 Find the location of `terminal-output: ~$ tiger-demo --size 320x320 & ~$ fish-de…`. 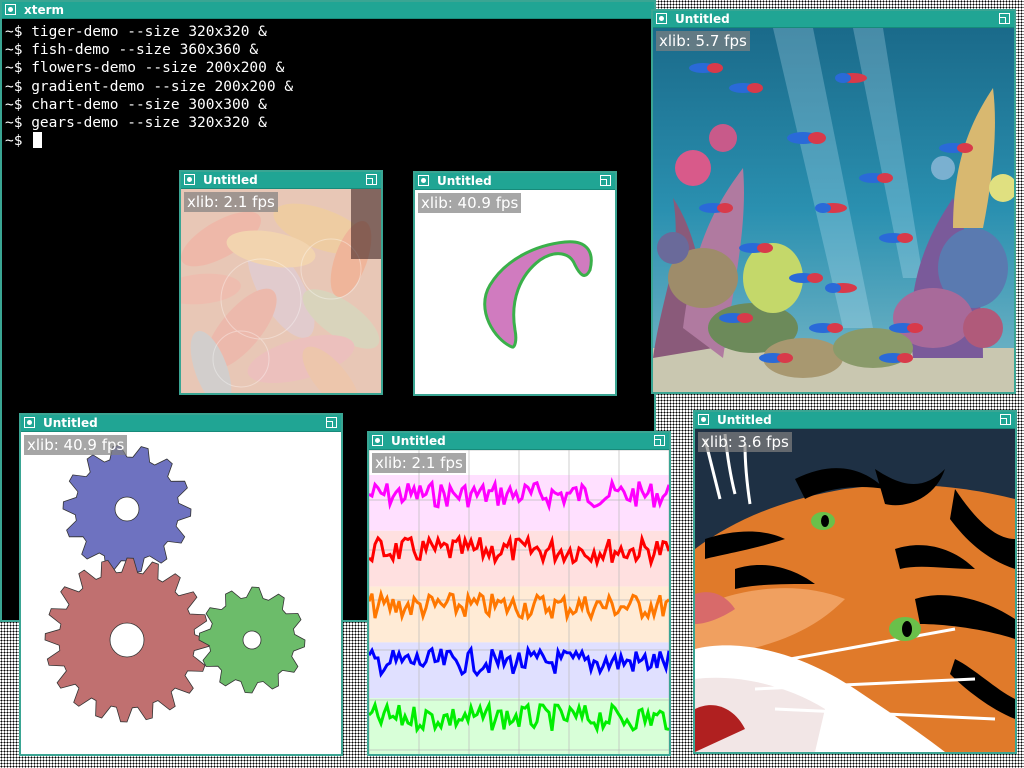

terminal-output: ~$ tiger-demo --size 320x320 & ~$ fish-de… is located at coordinates (149, 86).